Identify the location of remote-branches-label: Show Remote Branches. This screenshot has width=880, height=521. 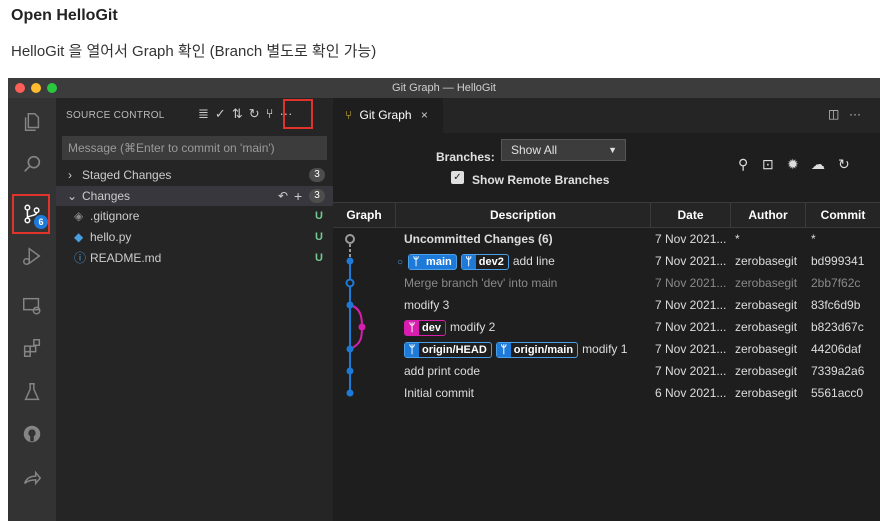
(541, 180).